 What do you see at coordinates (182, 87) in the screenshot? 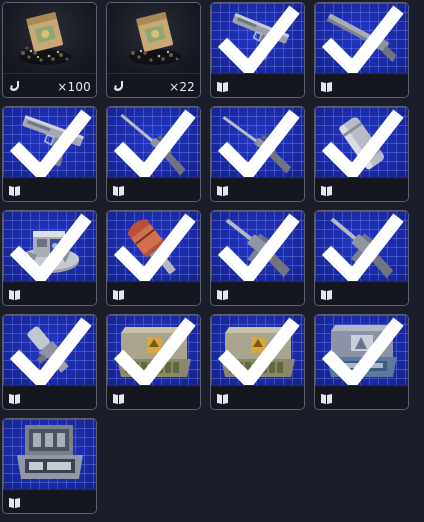
I see `item-quantity: ×22` at bounding box center [182, 87].